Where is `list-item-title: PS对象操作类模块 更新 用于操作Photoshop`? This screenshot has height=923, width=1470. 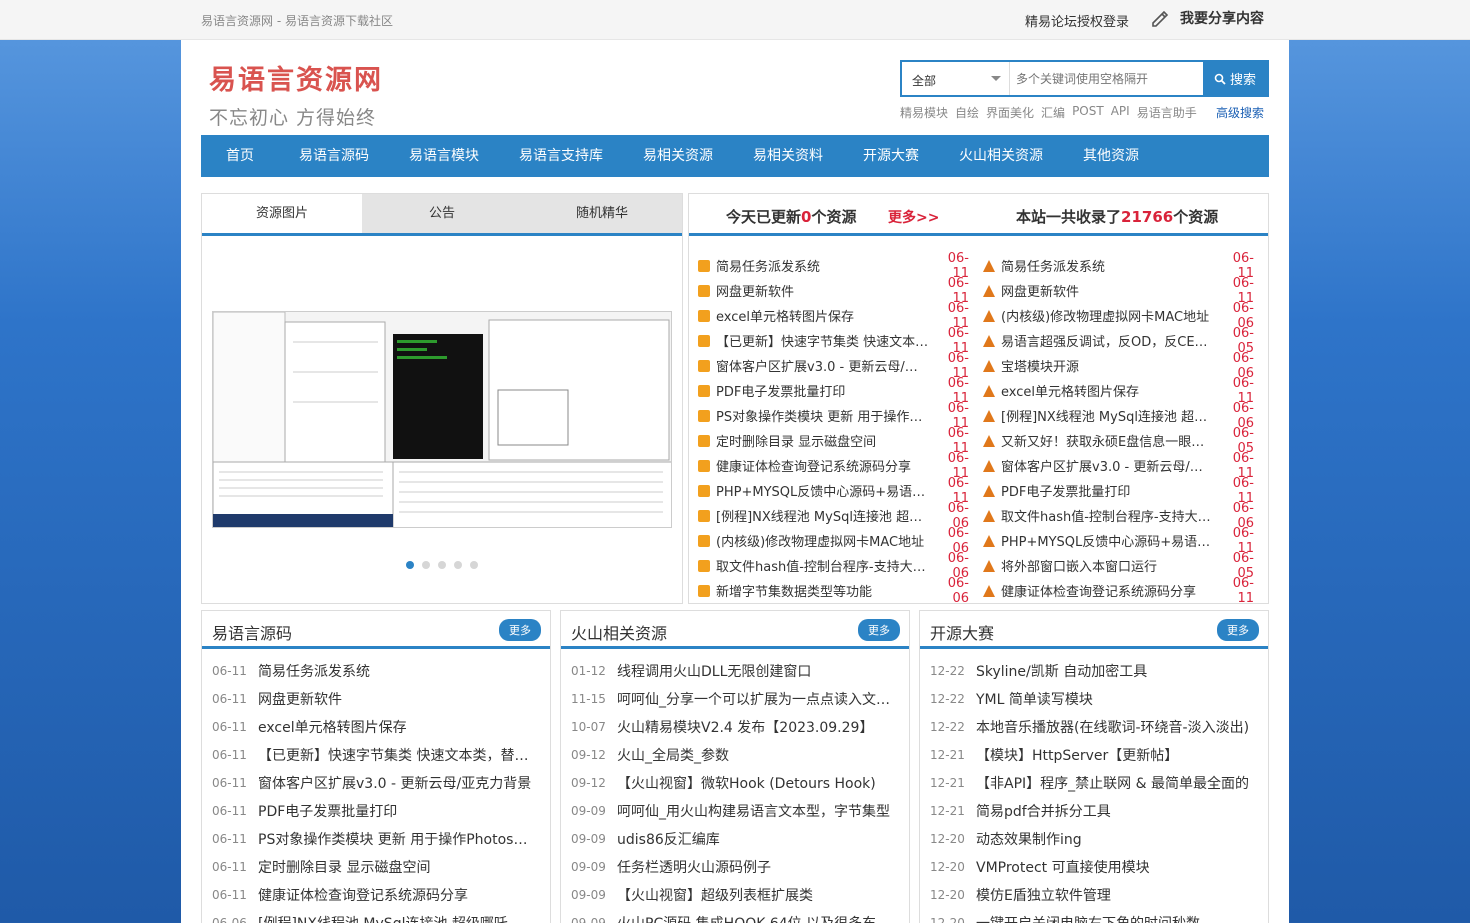 list-item-title: PS对象操作类模块 更新 用于操作Photoshop is located at coordinates (822, 415).